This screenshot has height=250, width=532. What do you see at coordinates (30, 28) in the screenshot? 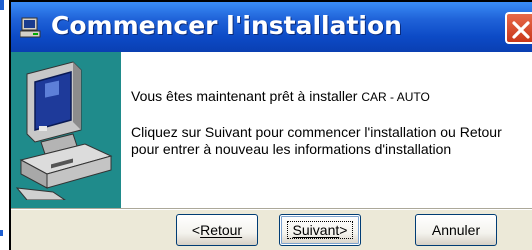
I see `installer-app-icon` at bounding box center [30, 28].